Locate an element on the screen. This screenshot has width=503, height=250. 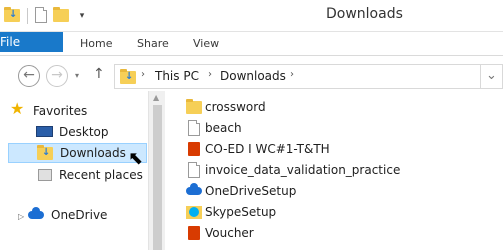
nav-pane-scrollbar: ▲ is located at coordinates (156, 170).